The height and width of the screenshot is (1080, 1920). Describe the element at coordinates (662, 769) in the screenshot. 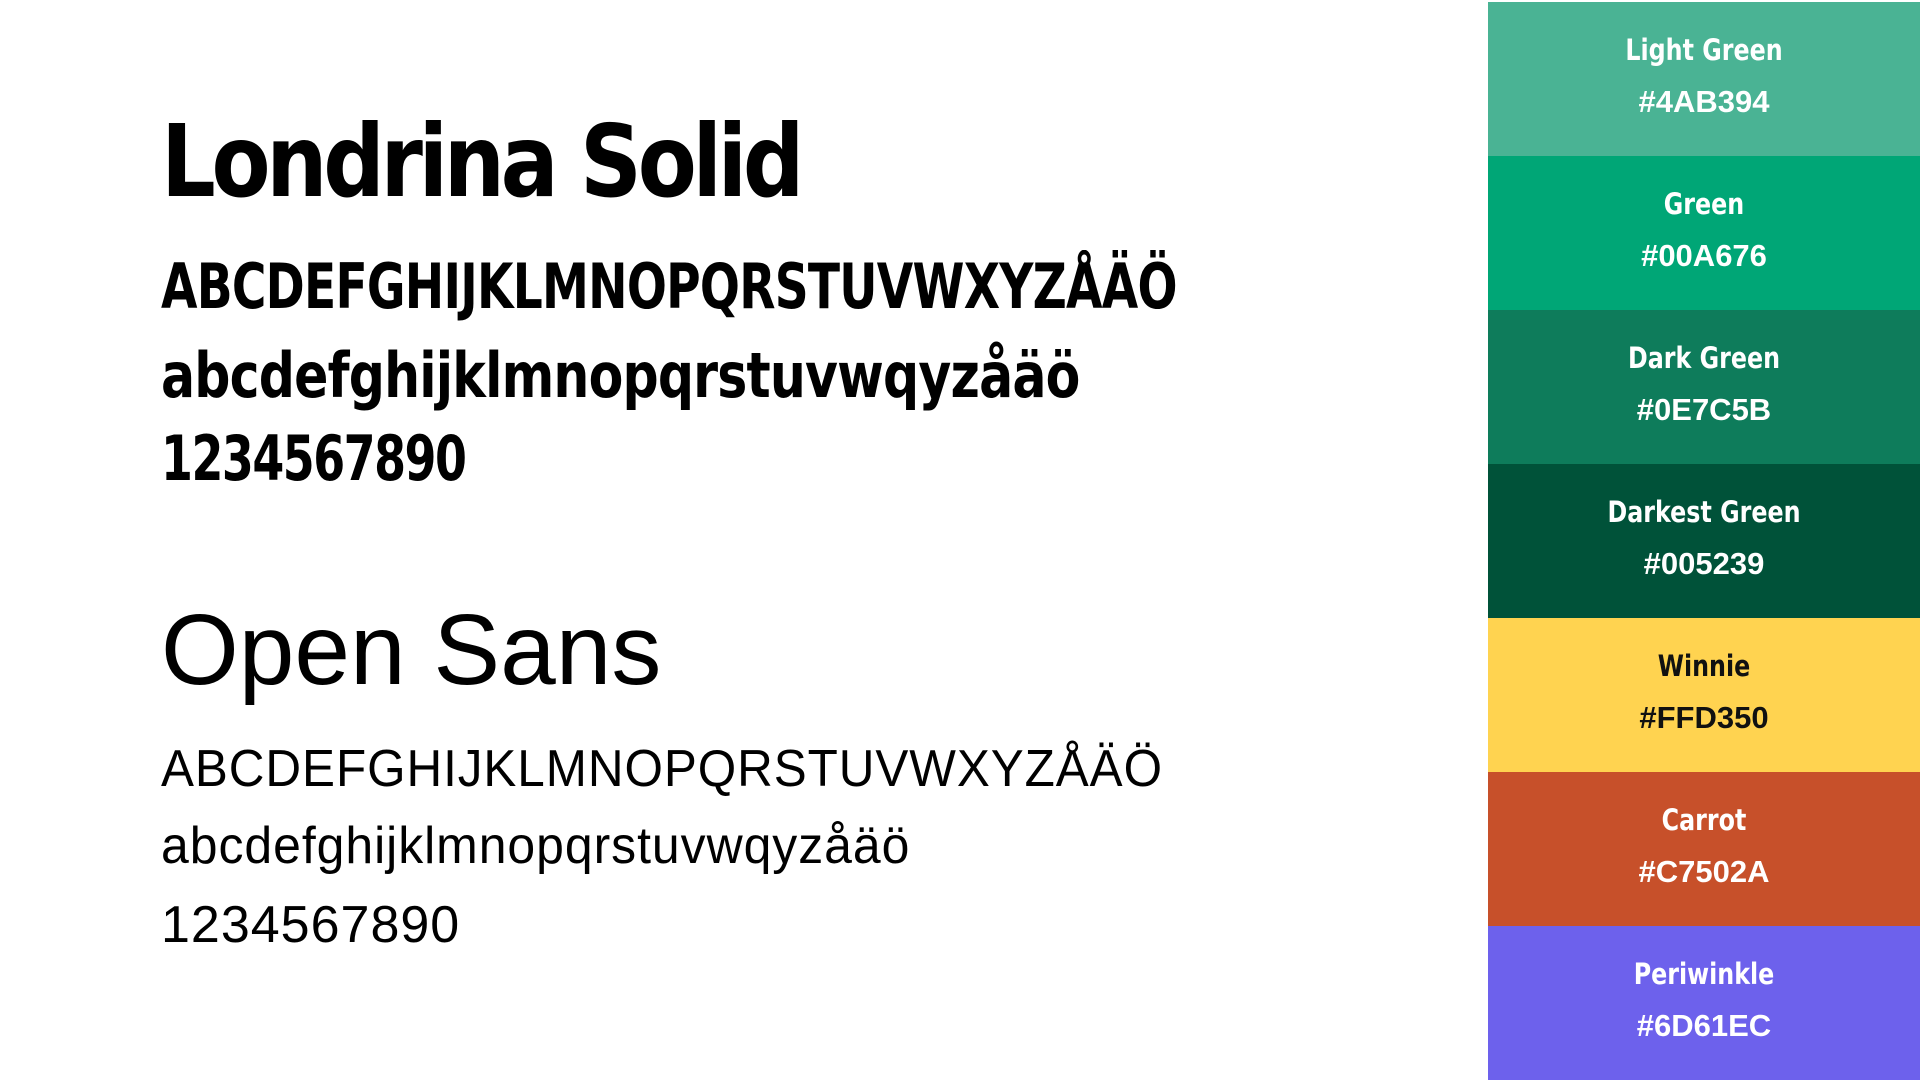

I see `body-font-uppercase-sample: ABCDEFGHIJKLMNOPQRSTUVWXYZÅÄÖ` at that location.